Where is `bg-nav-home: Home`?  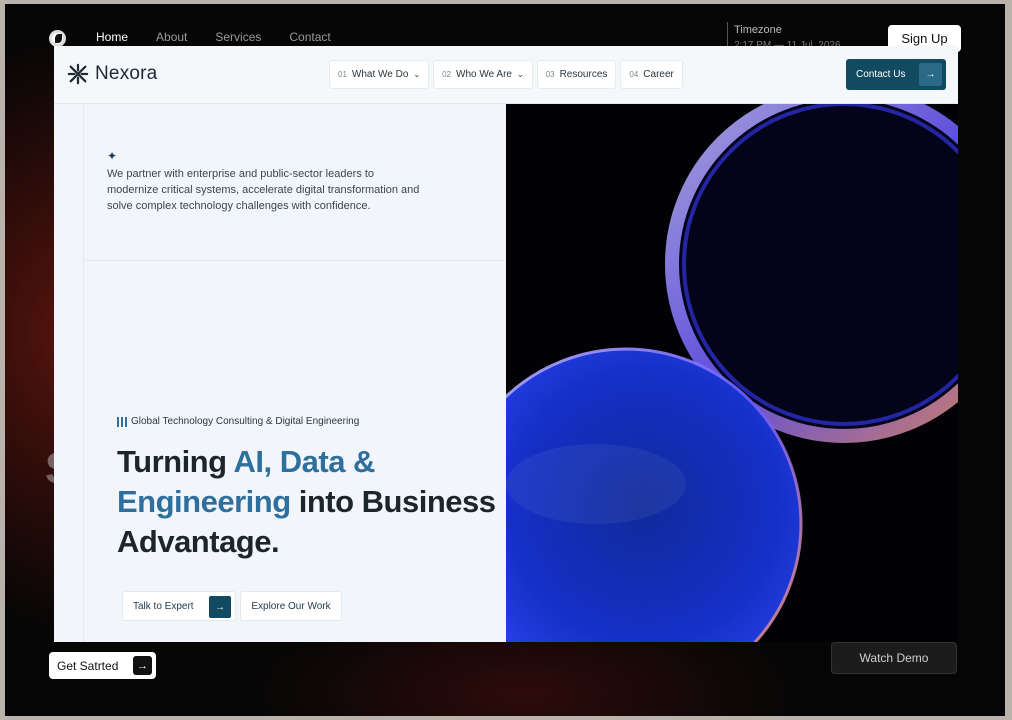 bg-nav-home: Home is located at coordinates (112, 37).